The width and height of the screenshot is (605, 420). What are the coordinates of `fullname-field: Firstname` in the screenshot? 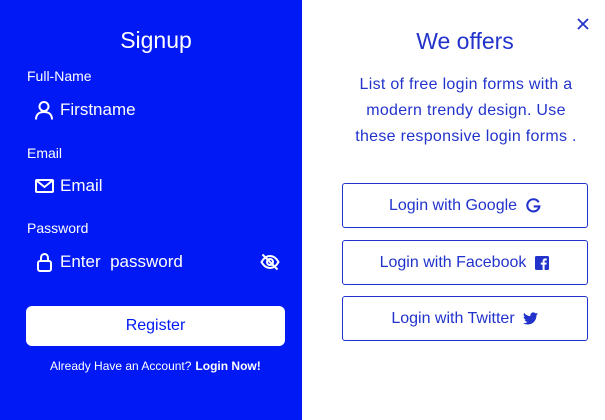 It's located at (159, 110).